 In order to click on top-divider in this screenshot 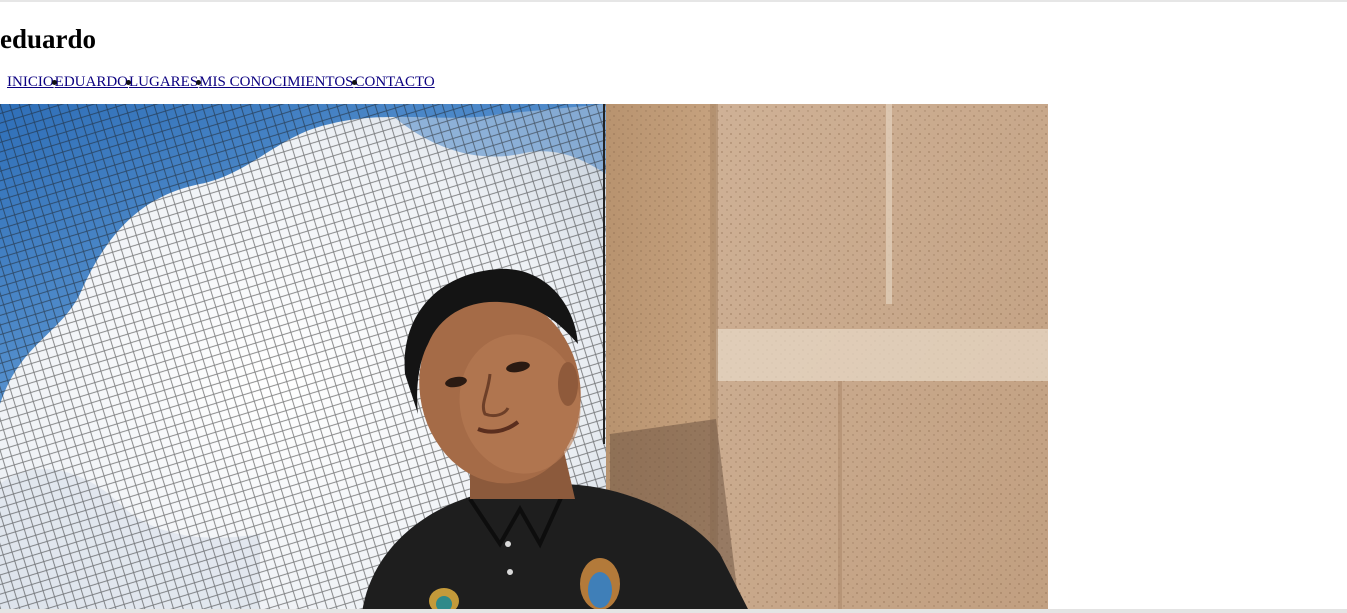, I will do `click(673, 1)`.